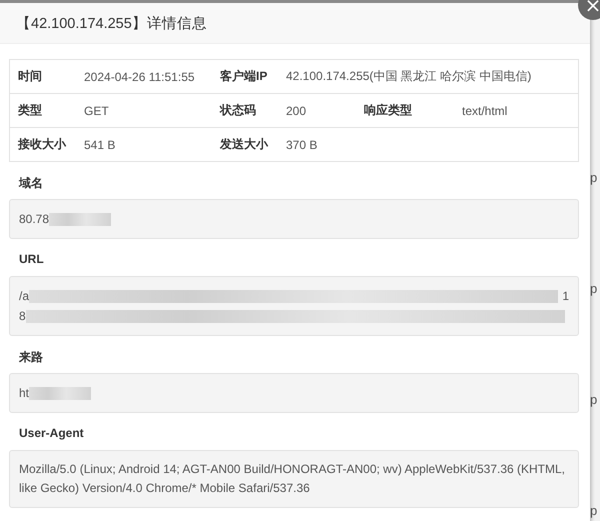  I want to click on table-label: 类型, so click(43, 111).